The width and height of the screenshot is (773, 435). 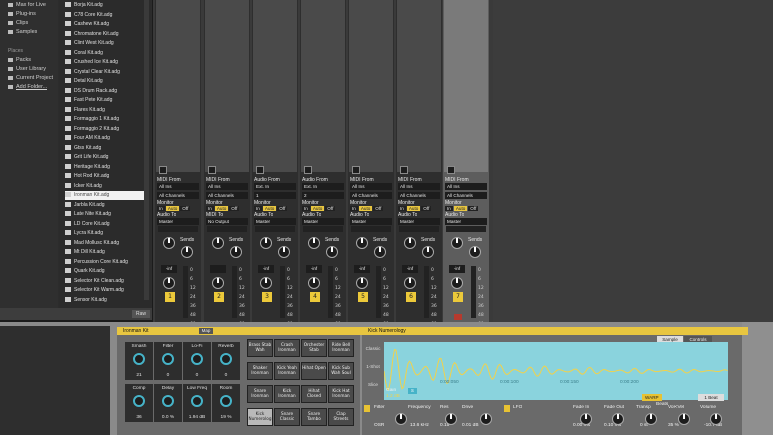 I want to click on macro-room: Room 19 %, so click(x=226, y=403).